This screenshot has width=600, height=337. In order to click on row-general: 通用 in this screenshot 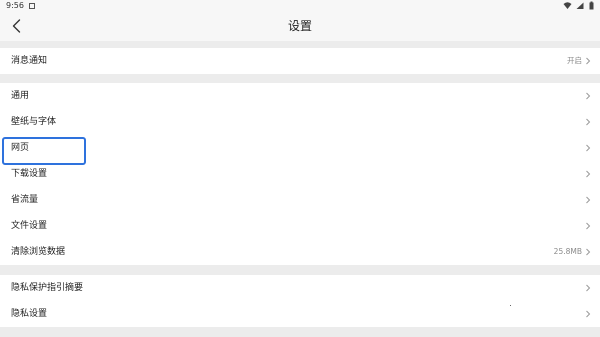, I will do `click(300, 96)`.